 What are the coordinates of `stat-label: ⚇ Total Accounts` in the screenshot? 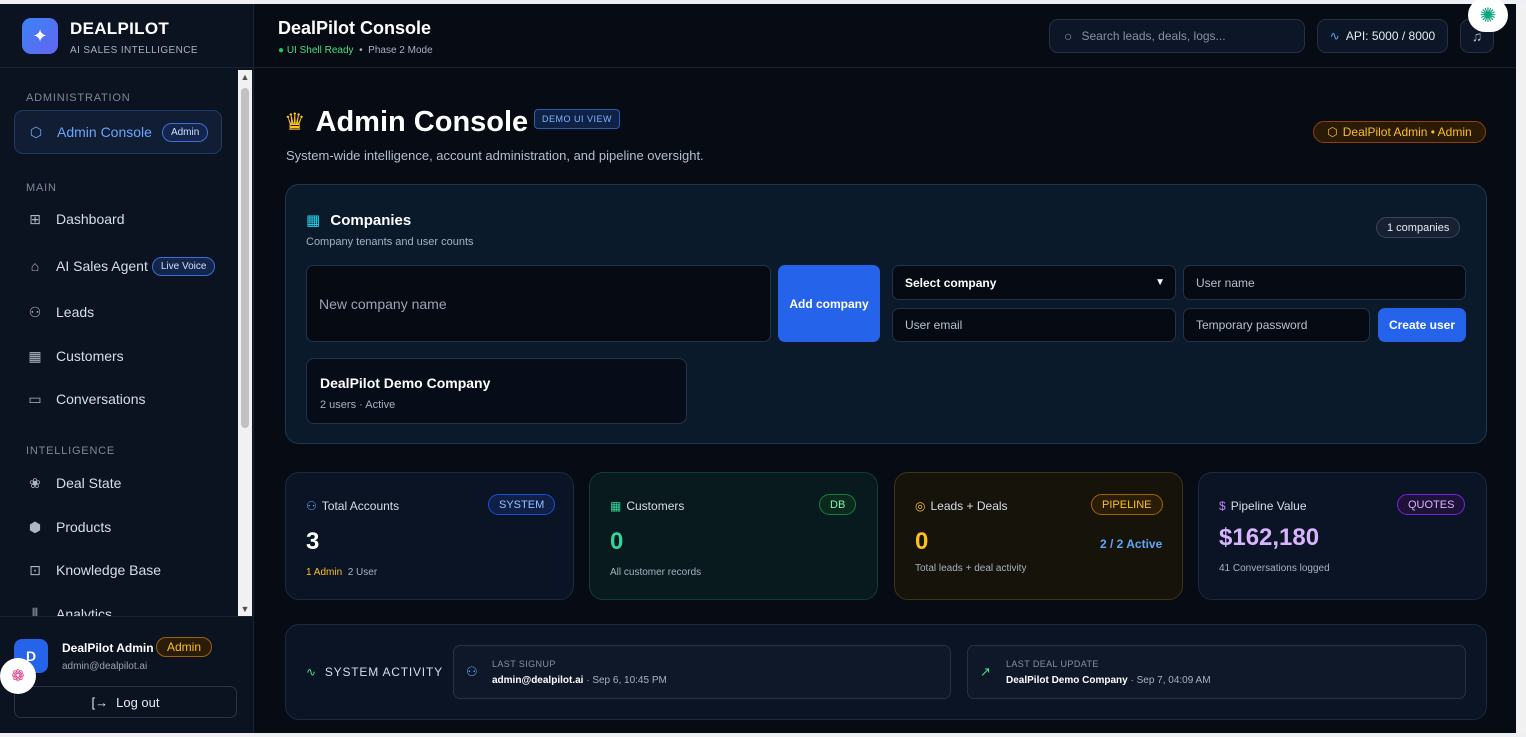 It's located at (352, 506).